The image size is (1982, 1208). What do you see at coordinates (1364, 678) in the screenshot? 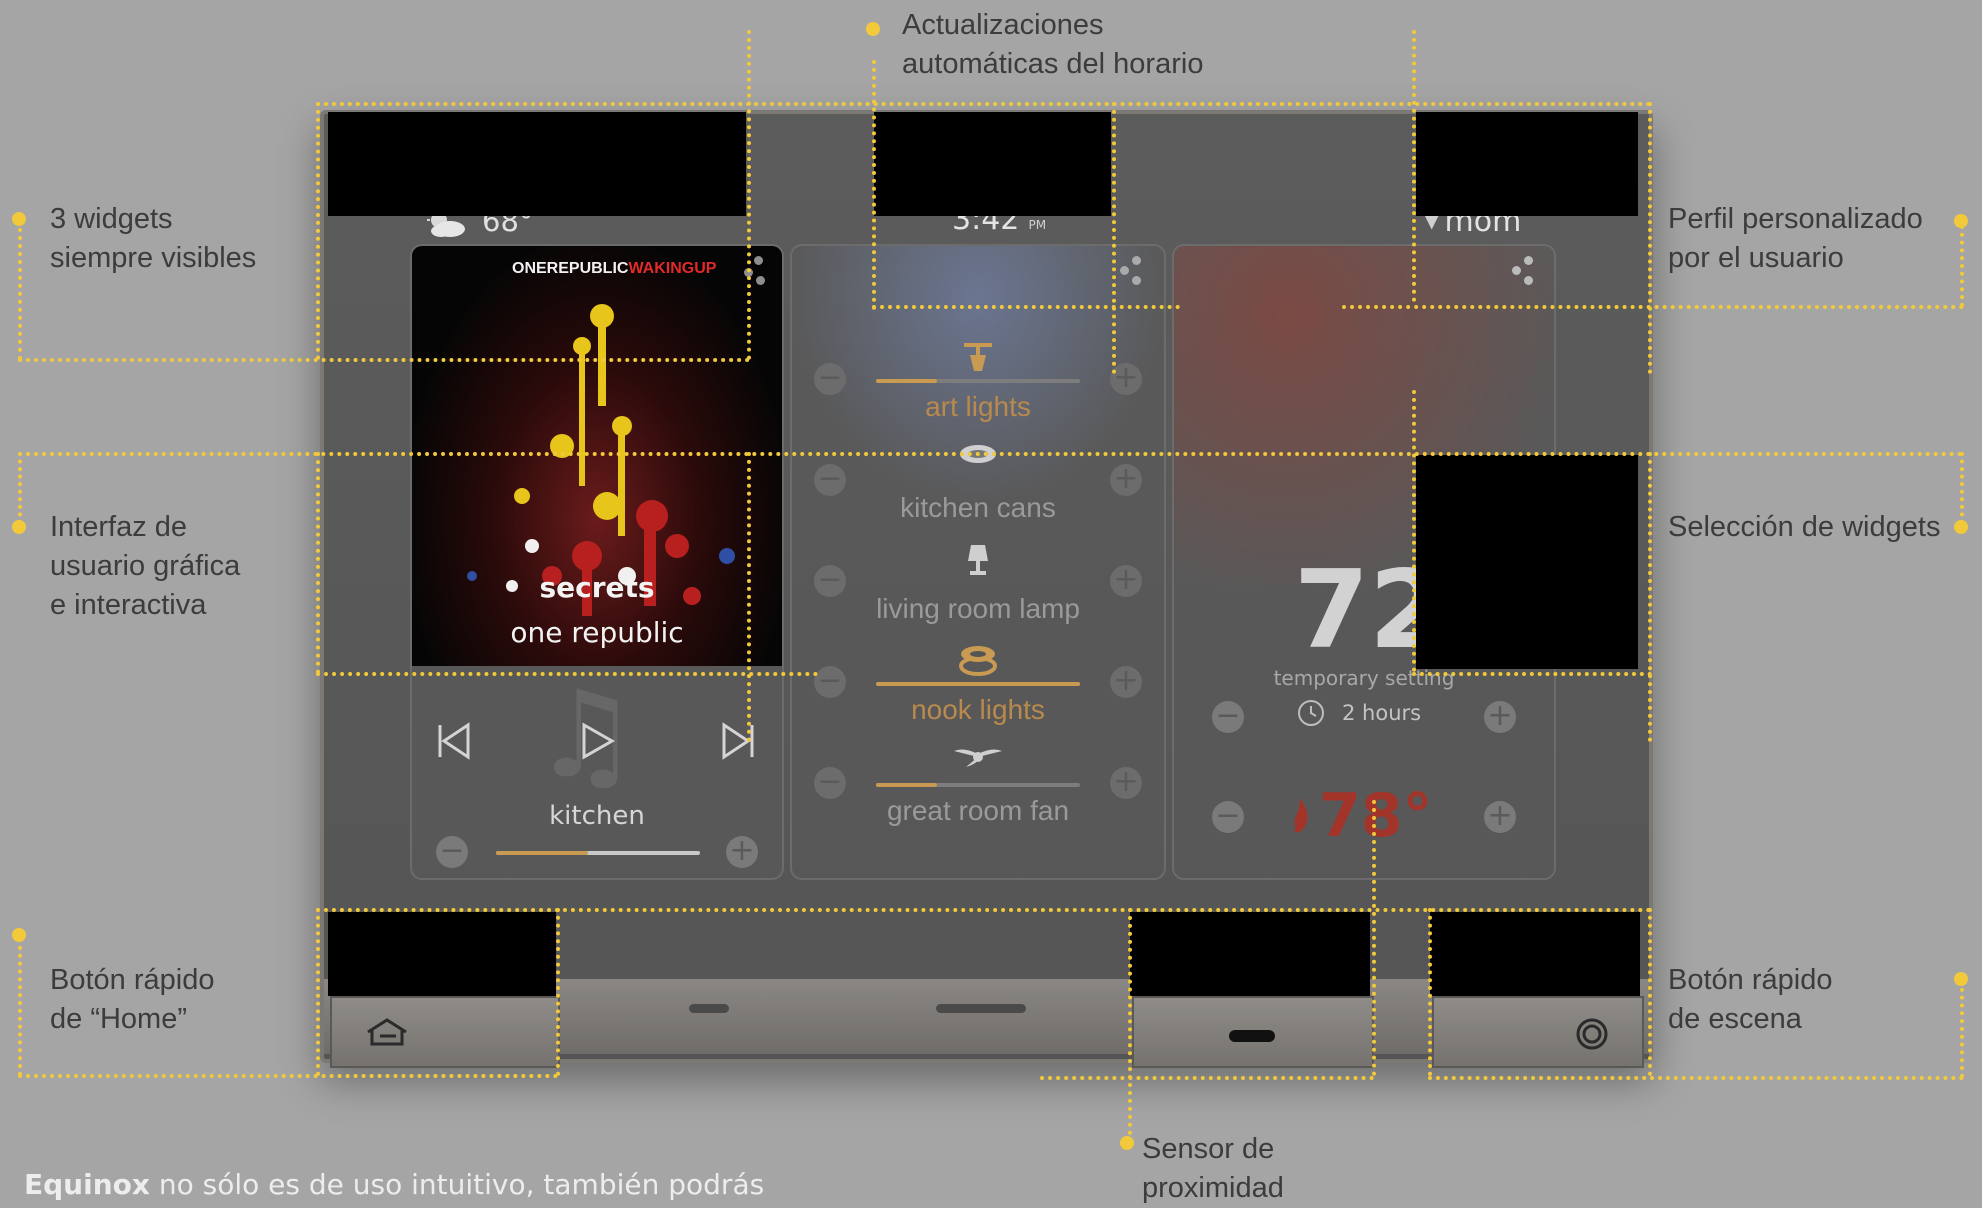
I see `climate-mode: temporary setting` at bounding box center [1364, 678].